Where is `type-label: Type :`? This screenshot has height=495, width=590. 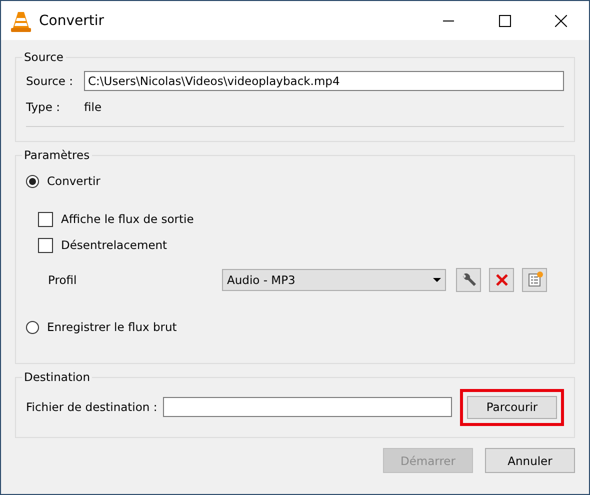 type-label: Type : is located at coordinates (43, 107).